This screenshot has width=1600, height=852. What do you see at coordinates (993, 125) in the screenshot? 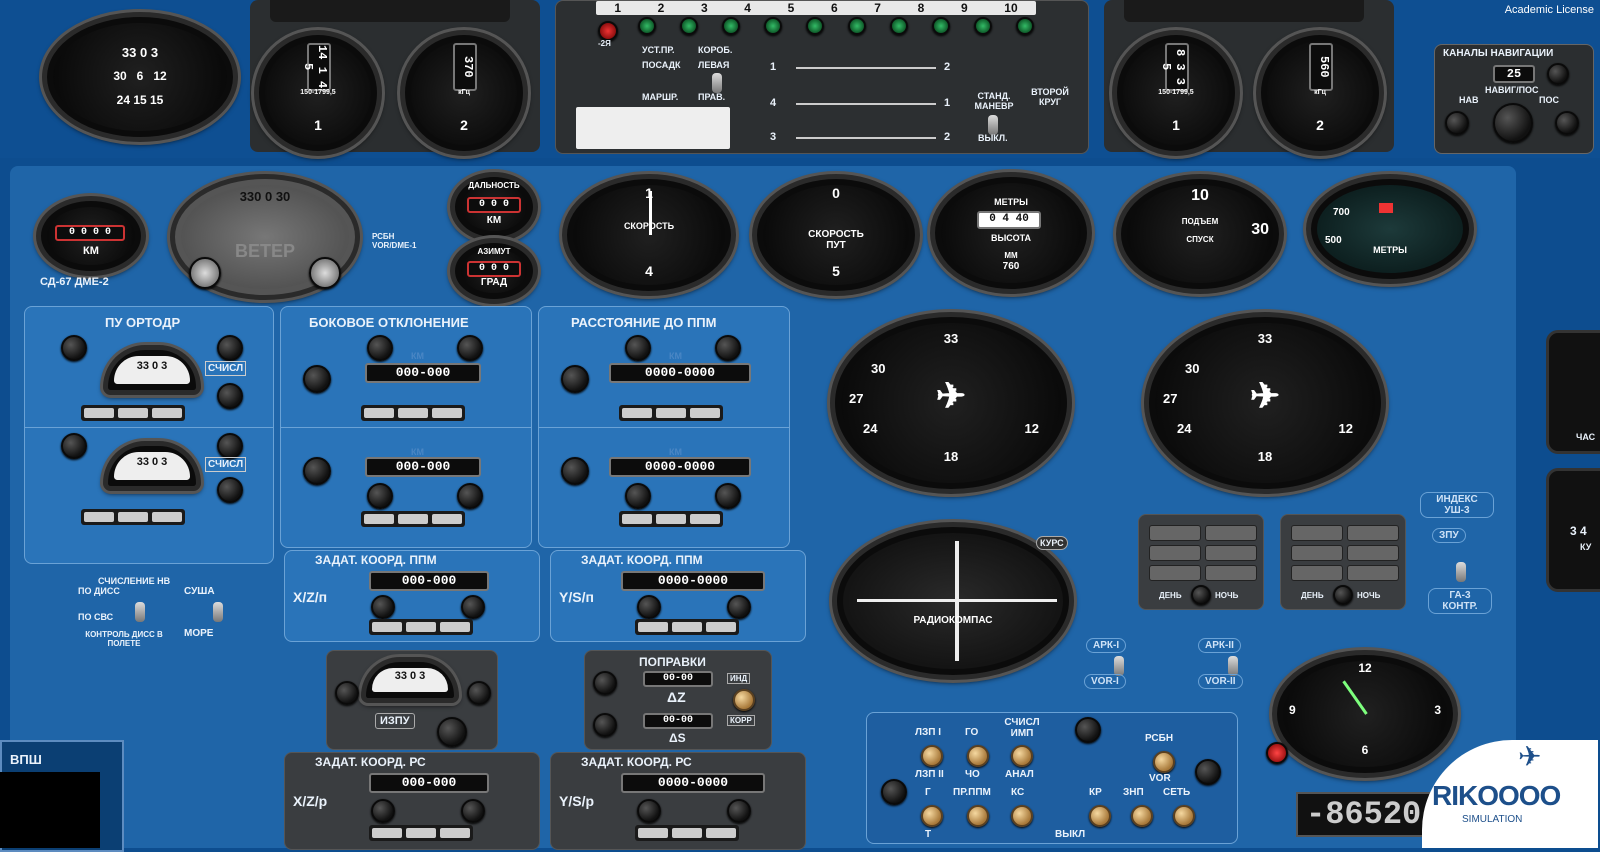
I see `maneuver-toggle` at bounding box center [993, 125].